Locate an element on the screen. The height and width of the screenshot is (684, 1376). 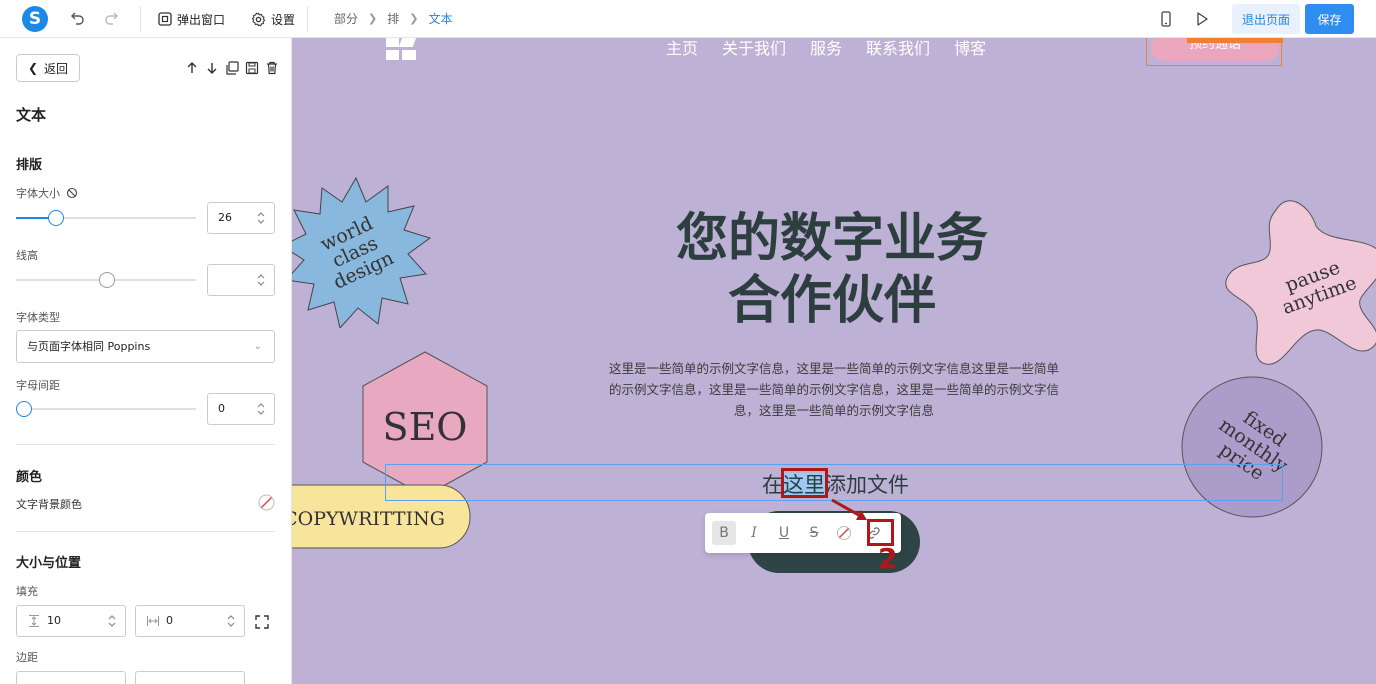
book-call-button-selected: 预约通话 is located at coordinates (1214, 52).